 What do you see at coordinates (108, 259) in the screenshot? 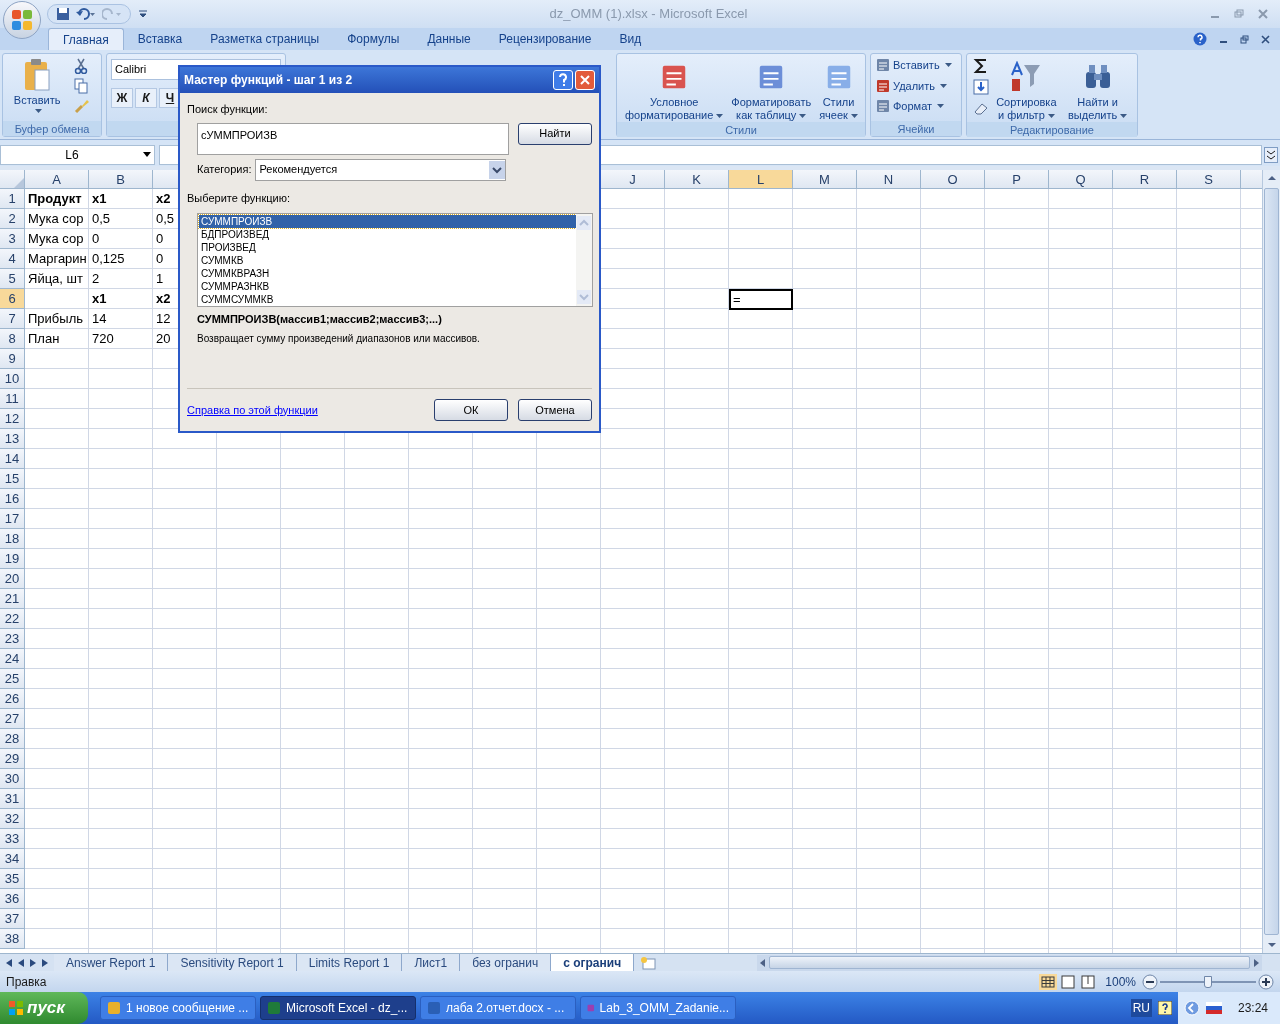
I see `cell-text: 0,125` at bounding box center [108, 259].